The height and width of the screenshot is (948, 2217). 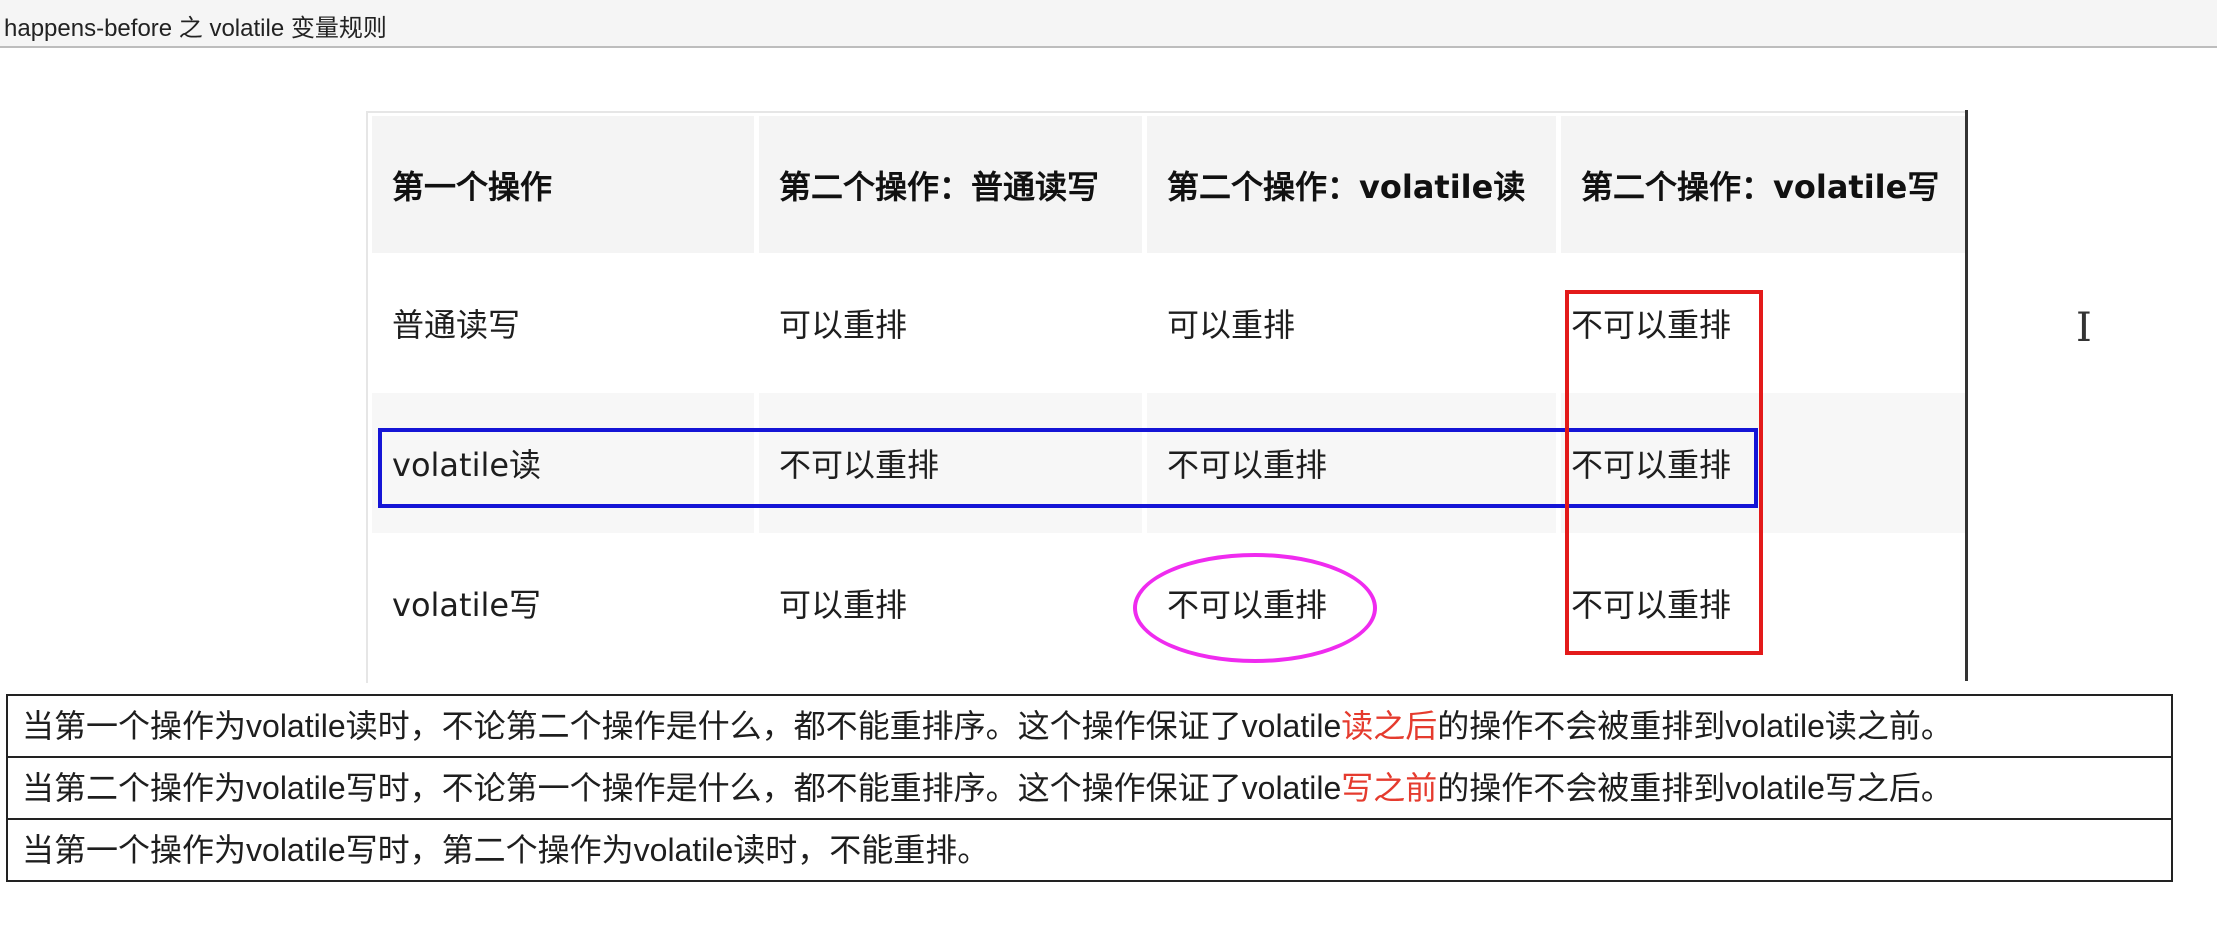 What do you see at coordinates (2084, 328) in the screenshot?
I see `text-cursor-icon: I` at bounding box center [2084, 328].